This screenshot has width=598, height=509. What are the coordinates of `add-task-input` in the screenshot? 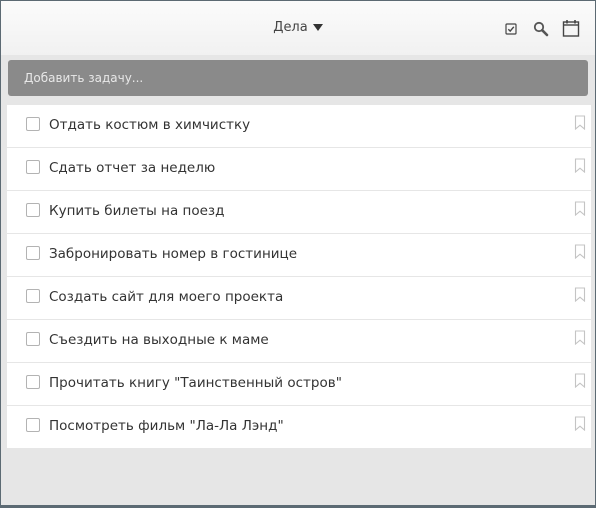 It's located at (298, 78).